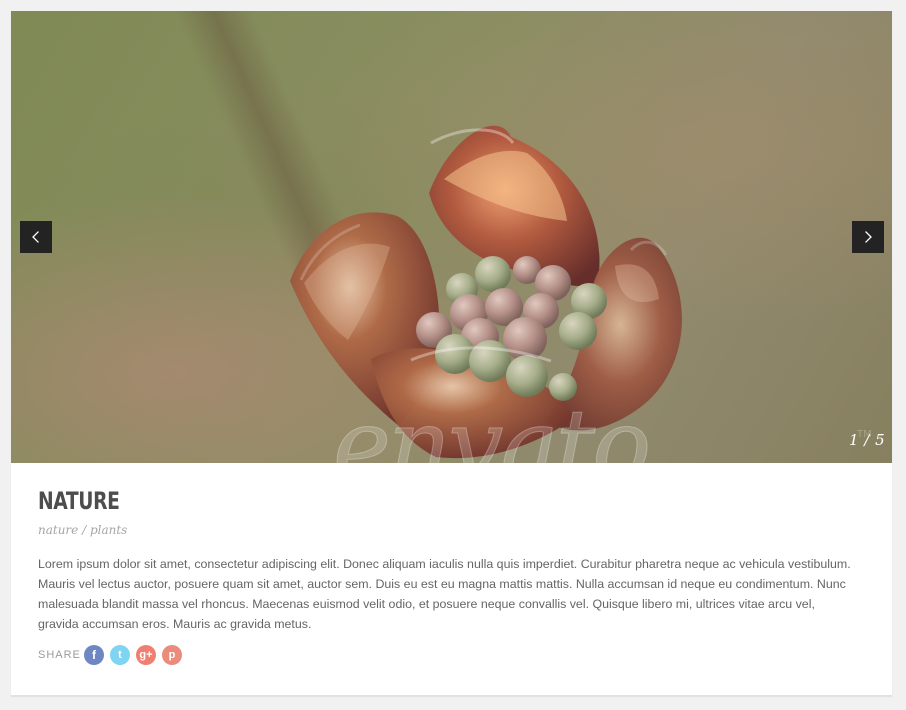 The width and height of the screenshot is (906, 710). I want to click on facebook-share-button: f, so click(94, 655).